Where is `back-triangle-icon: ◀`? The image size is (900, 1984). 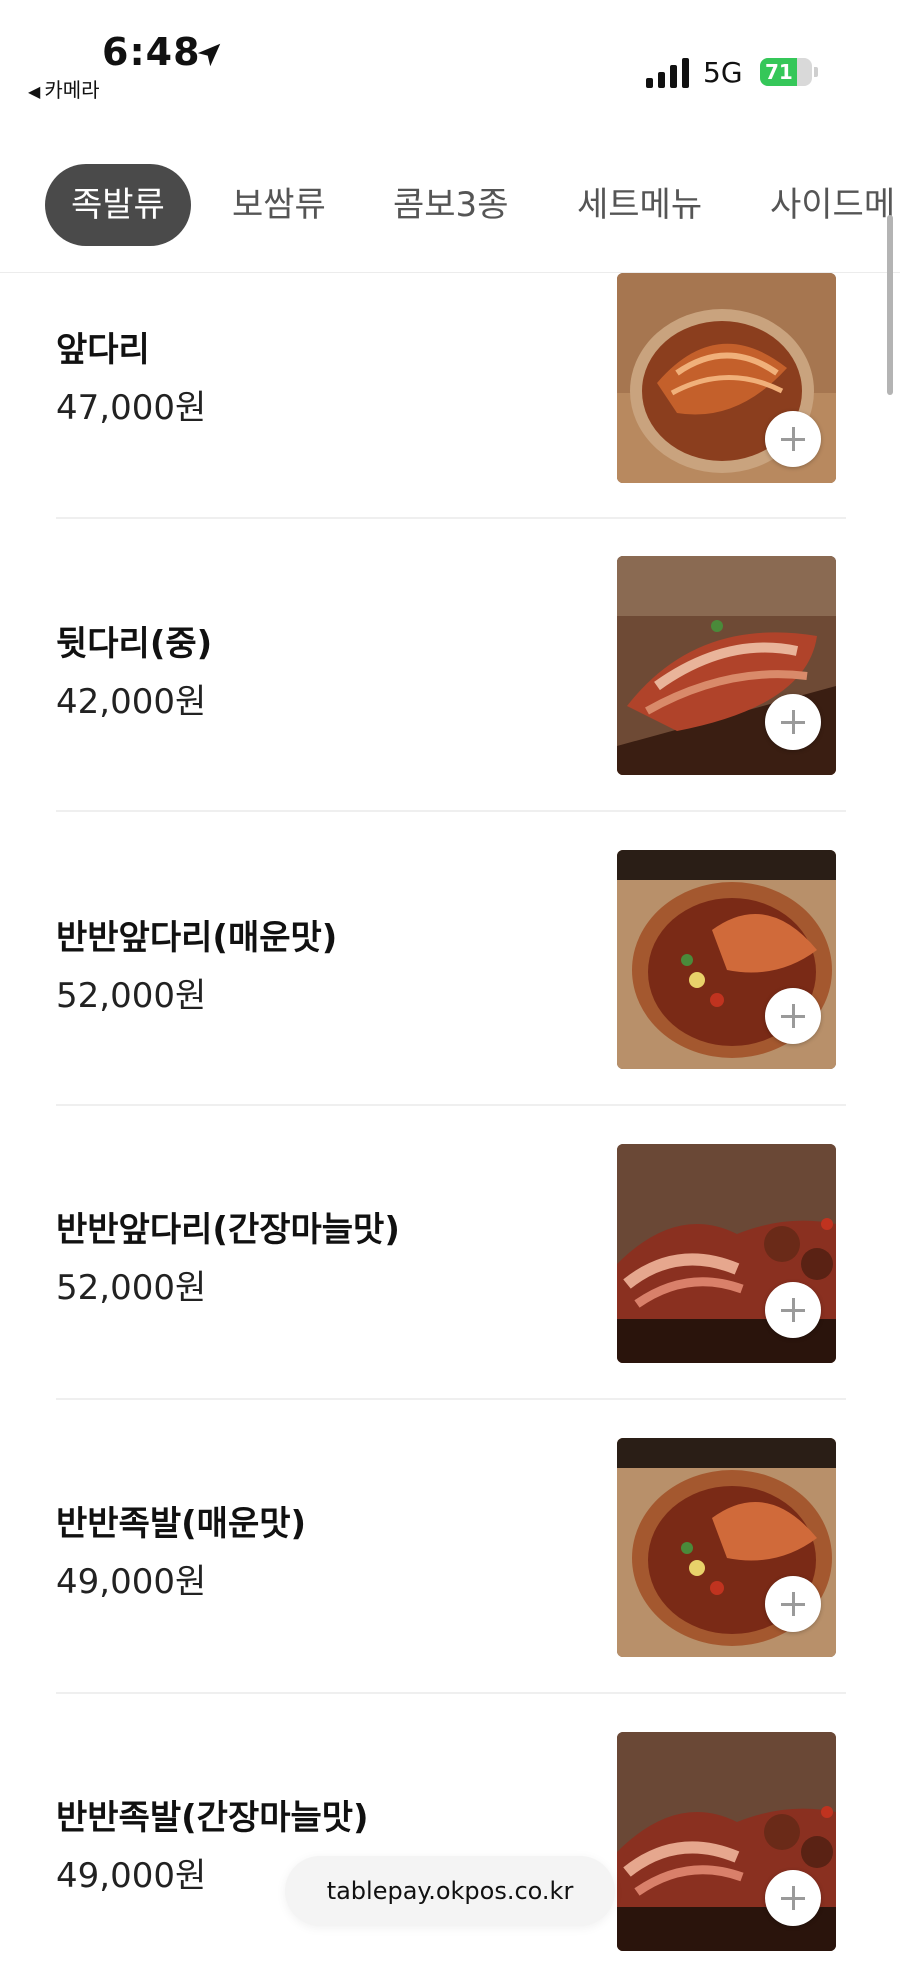
back-triangle-icon: ◀ is located at coordinates (34, 91).